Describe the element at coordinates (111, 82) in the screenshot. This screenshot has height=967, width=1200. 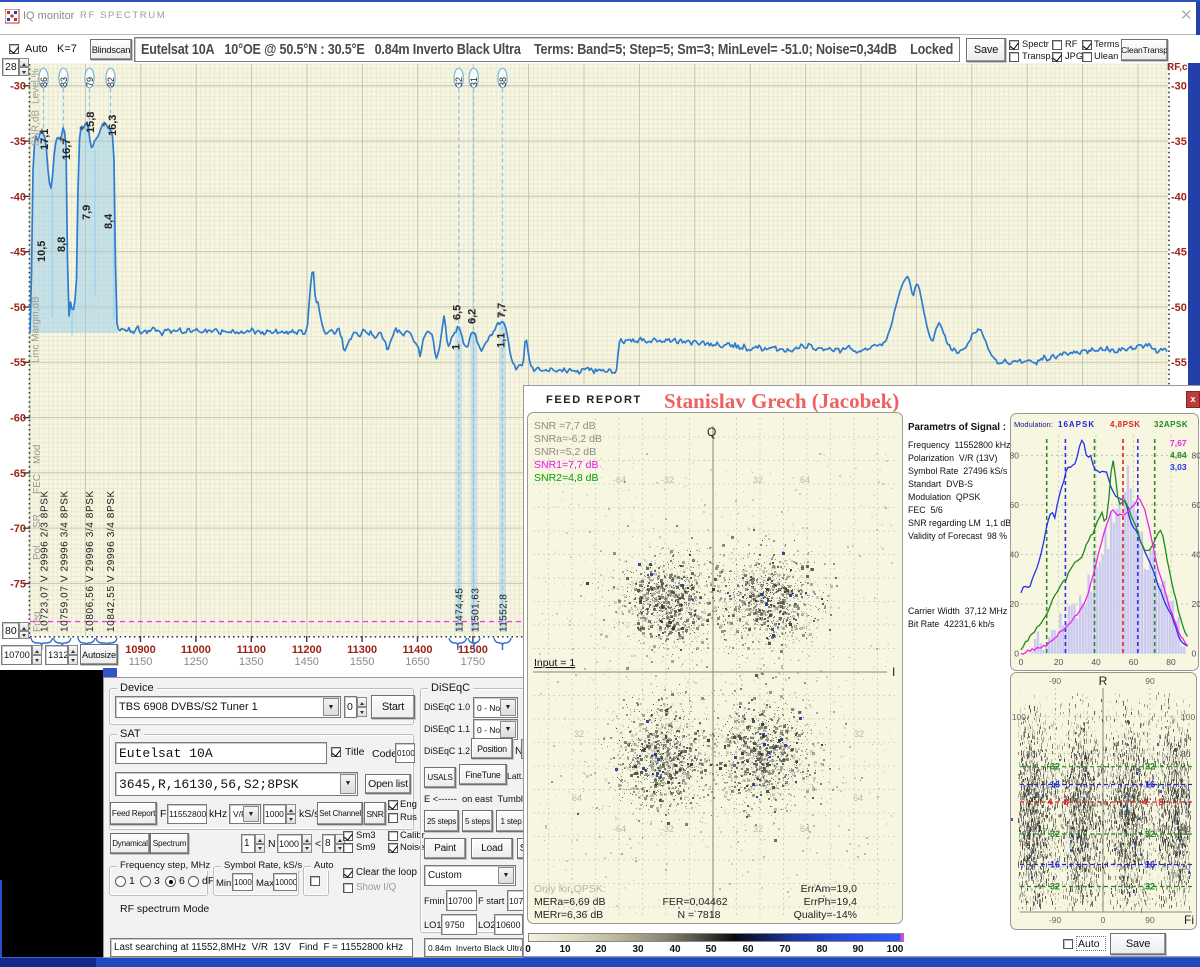
I see `svg-text: 82` at that location.